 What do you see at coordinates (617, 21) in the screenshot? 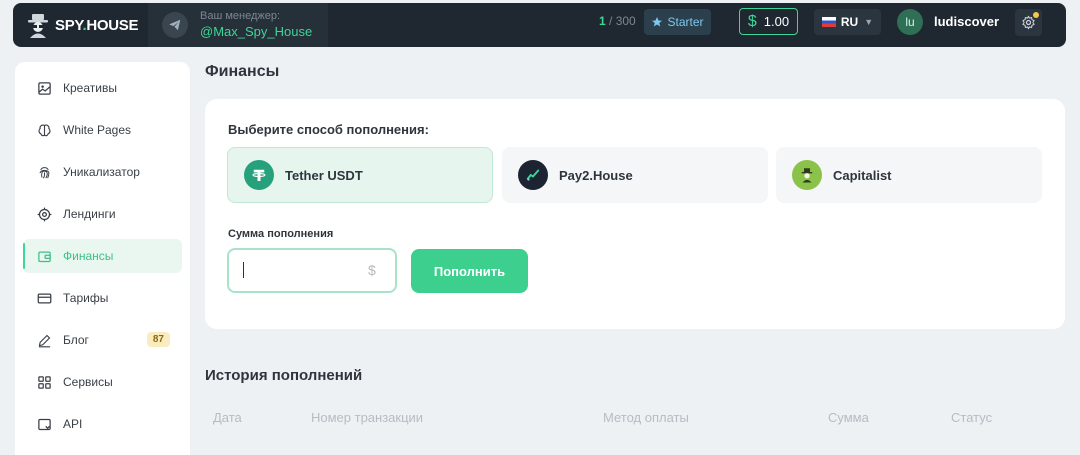
I see `quota-counter: 1 / 300` at bounding box center [617, 21].